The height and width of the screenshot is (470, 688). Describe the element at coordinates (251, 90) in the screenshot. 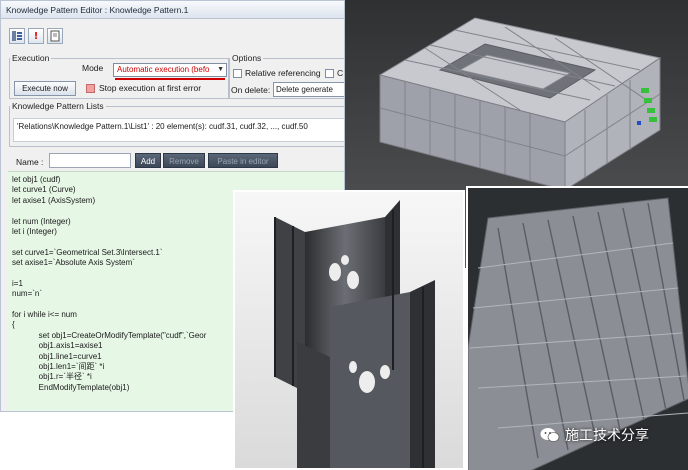

I see `on-delete-label: On delete:` at that location.